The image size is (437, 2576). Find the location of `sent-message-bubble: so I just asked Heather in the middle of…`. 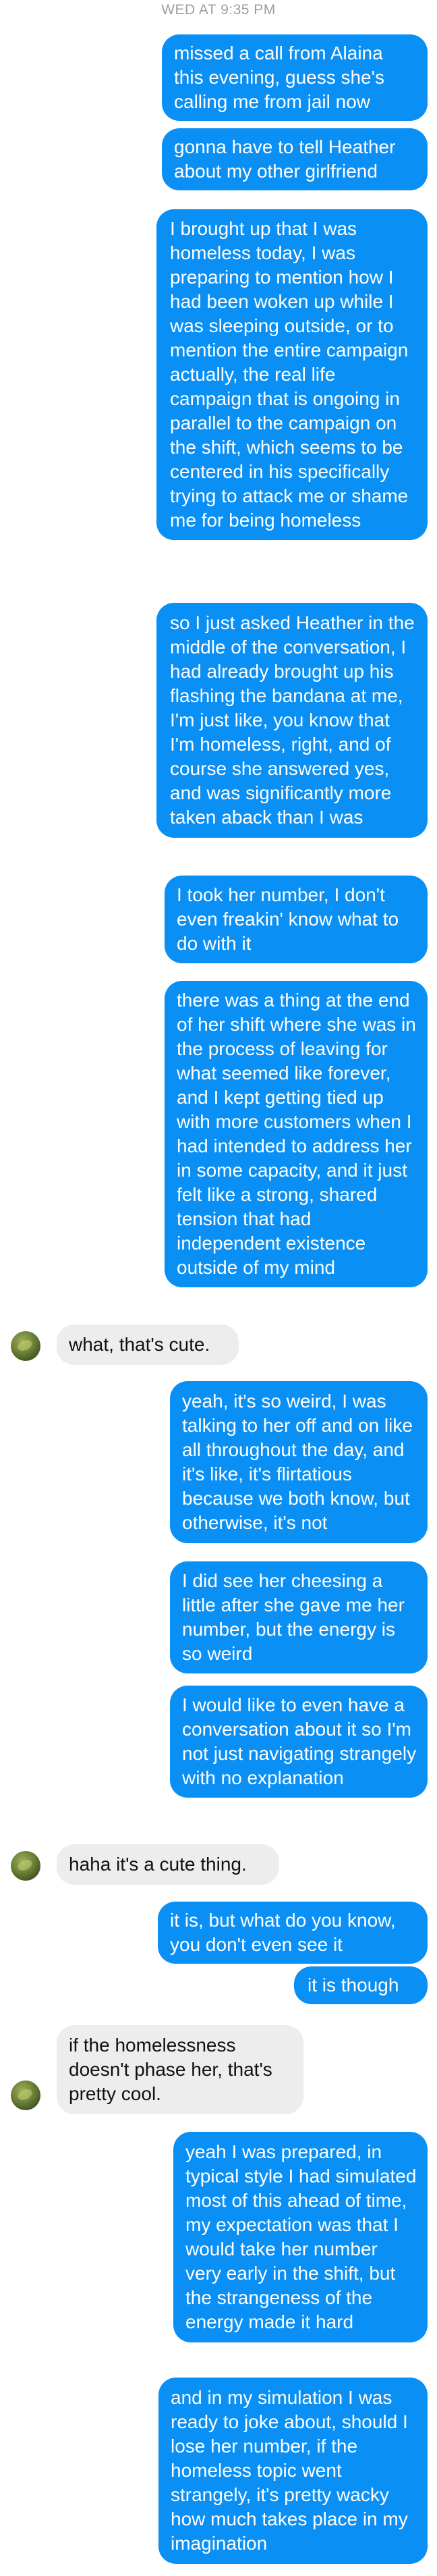

sent-message-bubble: so I just asked Heather in the middle of… is located at coordinates (292, 720).